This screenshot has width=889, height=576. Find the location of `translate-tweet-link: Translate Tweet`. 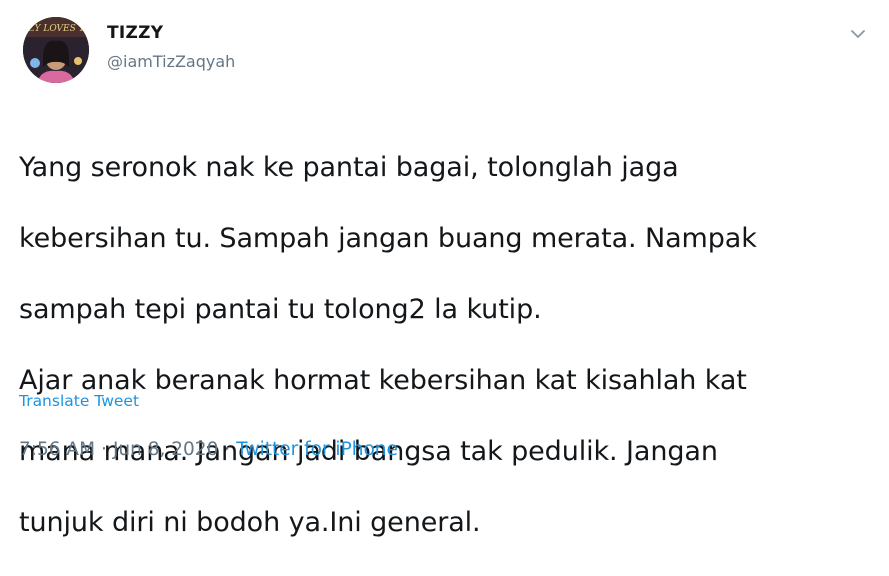

translate-tweet-link: Translate Tweet is located at coordinates (79, 401).